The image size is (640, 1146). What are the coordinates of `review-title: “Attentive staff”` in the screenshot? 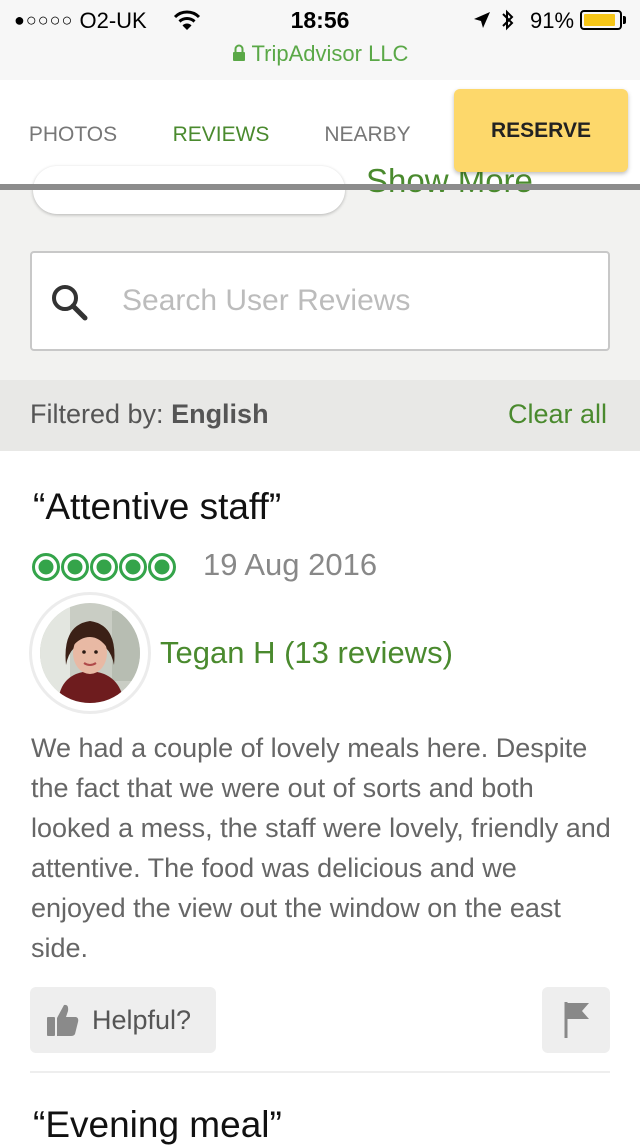 It's located at (157, 507).